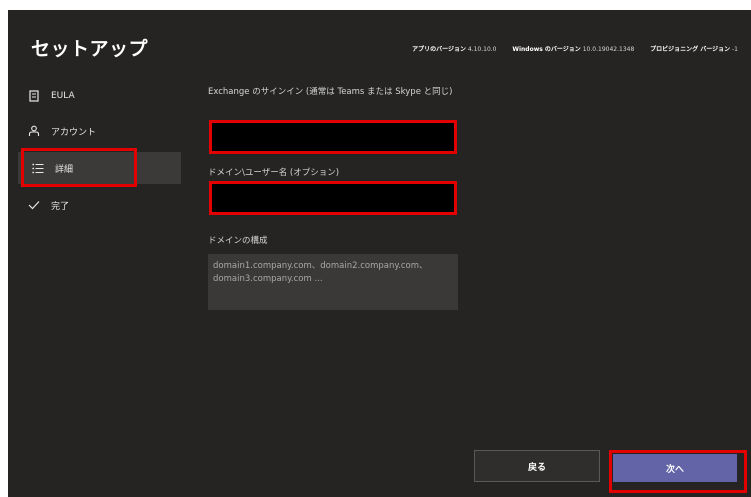  What do you see at coordinates (93, 96) in the screenshot?
I see `sidebar-item-eula: EULA` at bounding box center [93, 96].